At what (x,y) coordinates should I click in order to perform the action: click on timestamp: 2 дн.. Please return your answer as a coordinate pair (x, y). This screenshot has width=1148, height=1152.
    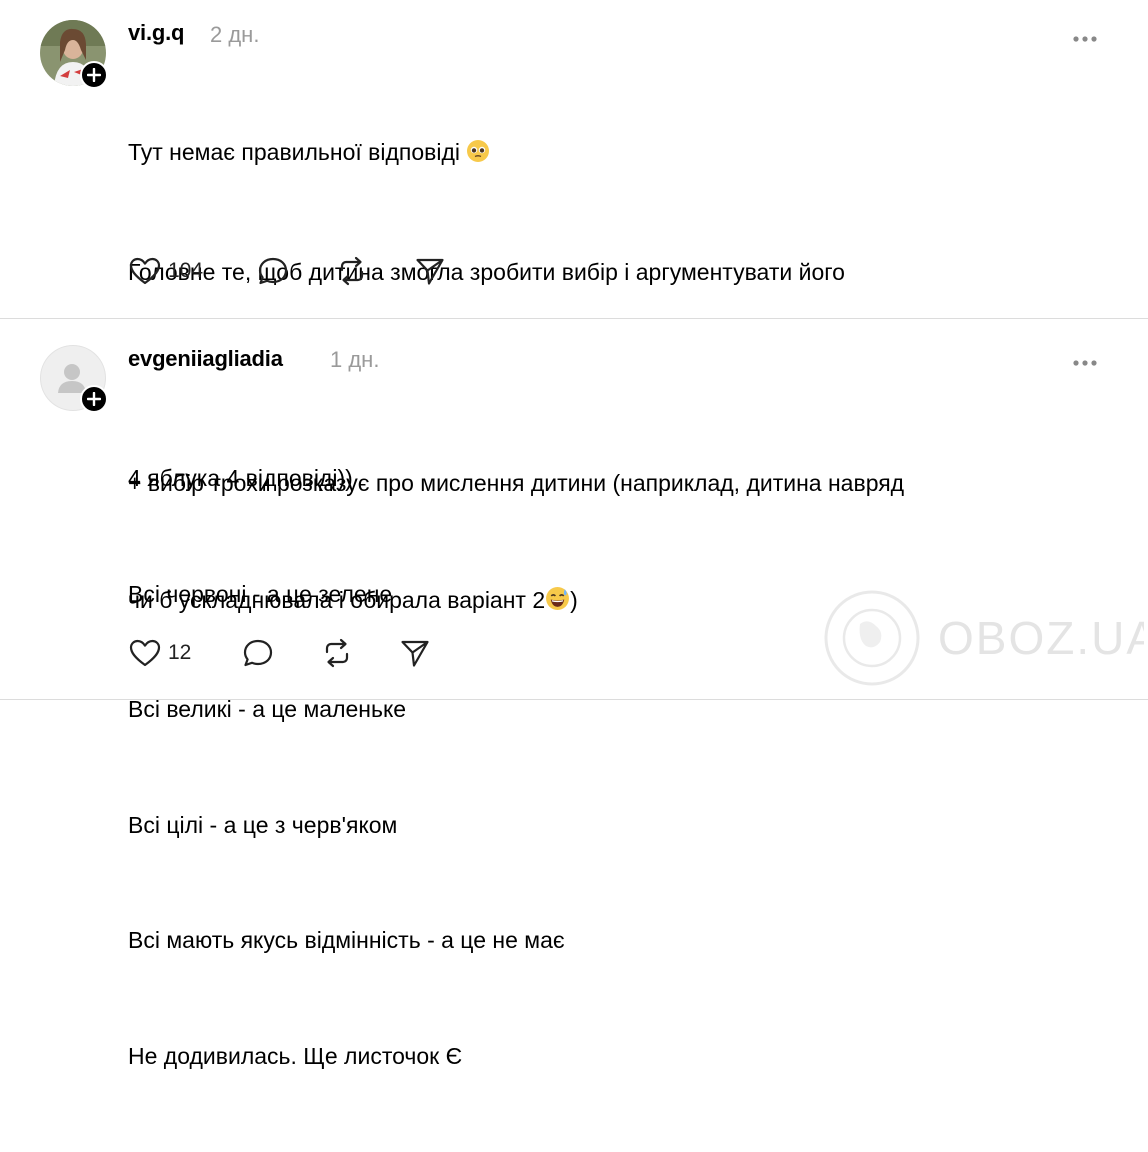
    Looking at the image, I should click on (235, 34).